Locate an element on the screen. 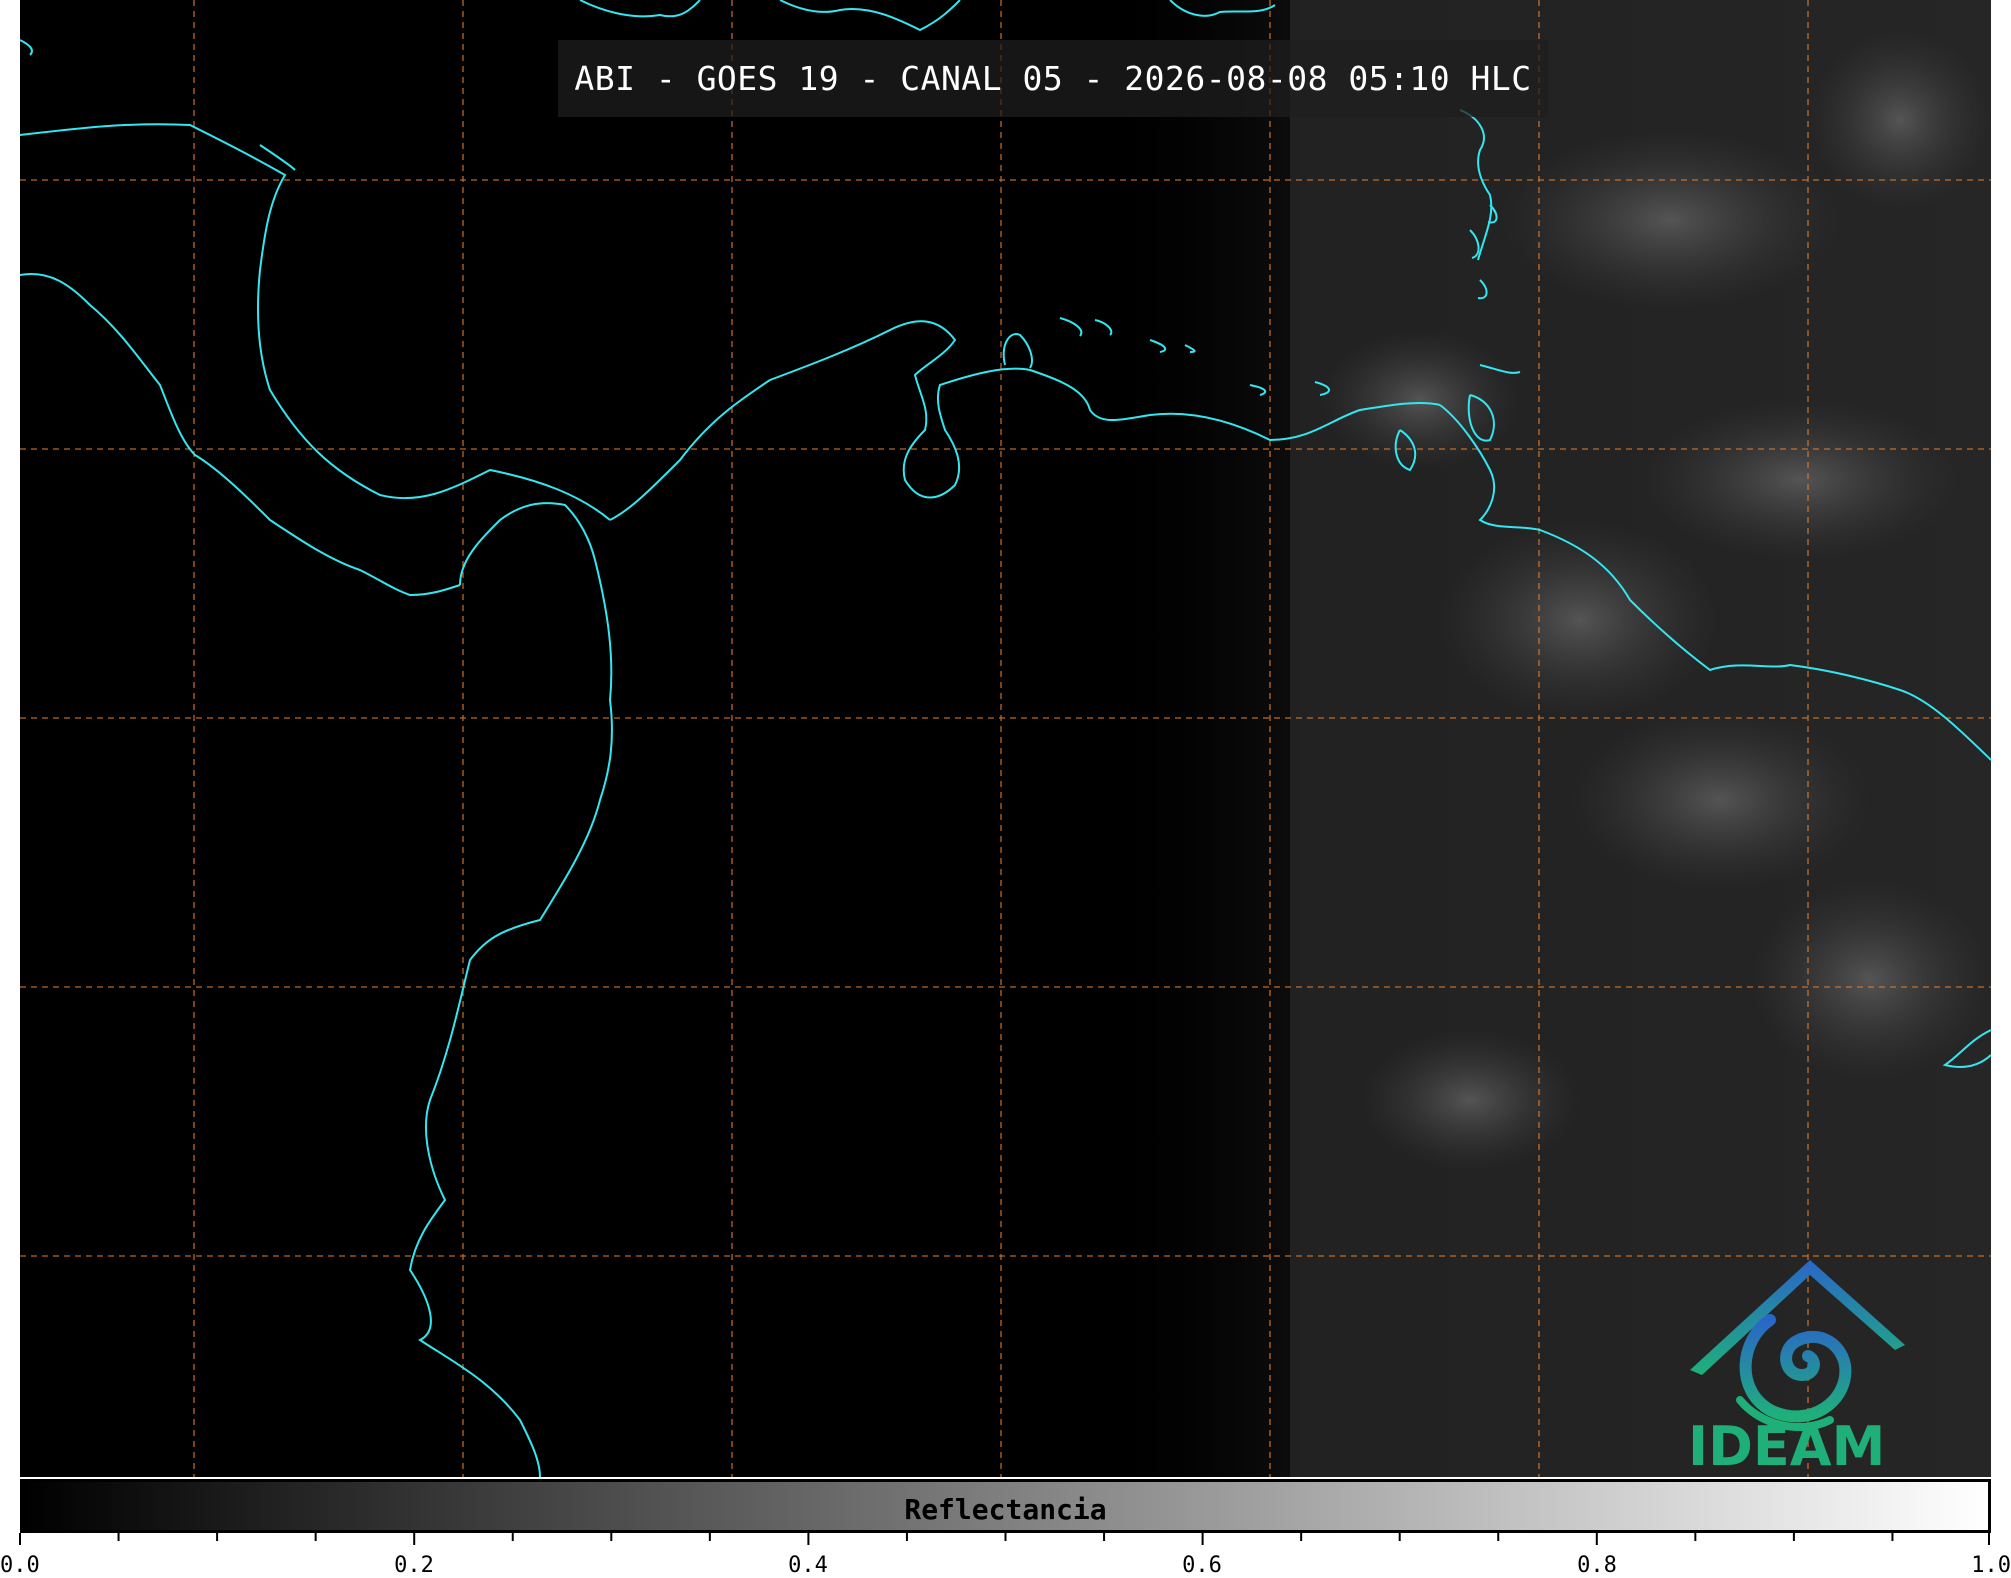  colorbar-tick-label: 0.8 is located at coordinates (1597, 1565).